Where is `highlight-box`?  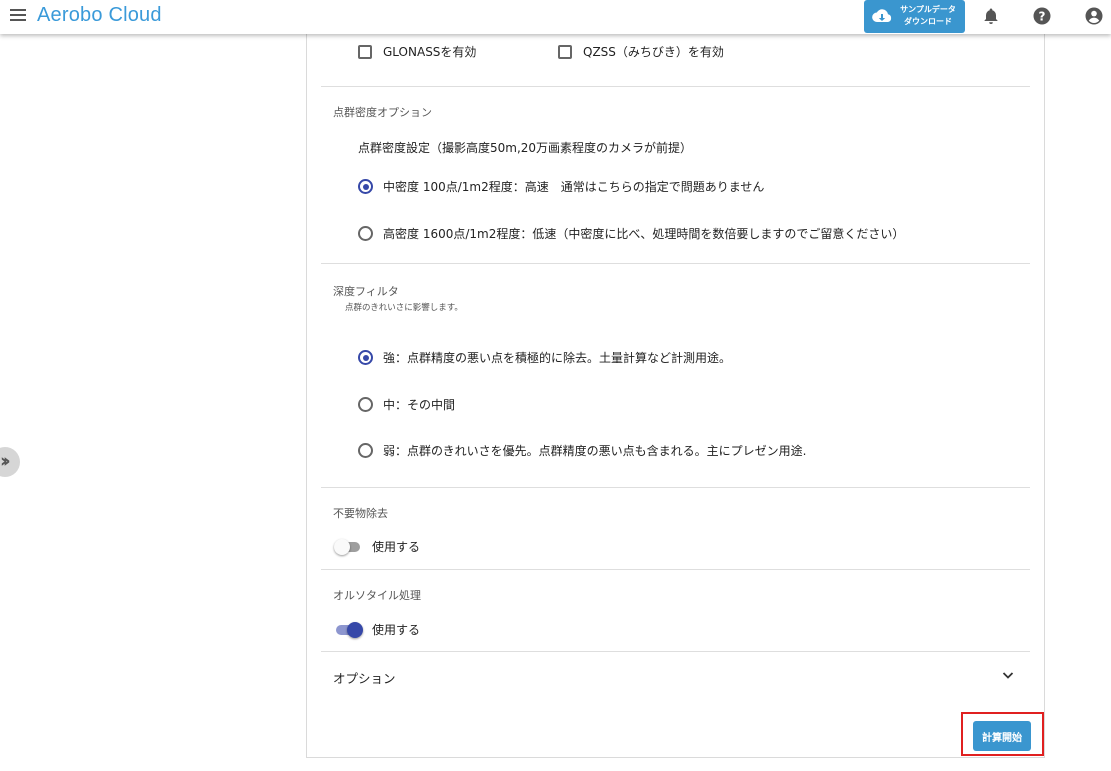
highlight-box is located at coordinates (1002, 734).